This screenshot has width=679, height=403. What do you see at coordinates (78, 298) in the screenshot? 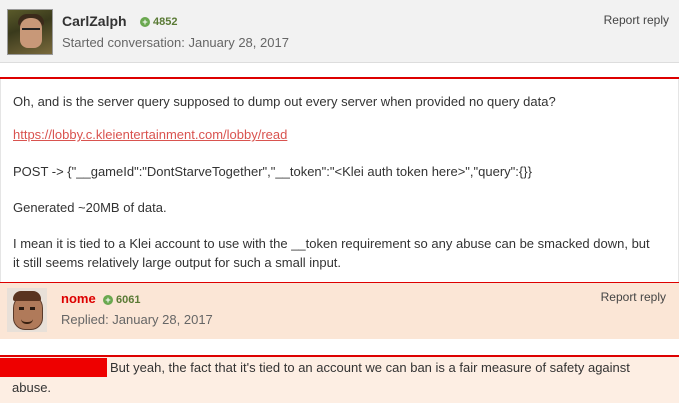
I see `author-name: nome` at bounding box center [78, 298].